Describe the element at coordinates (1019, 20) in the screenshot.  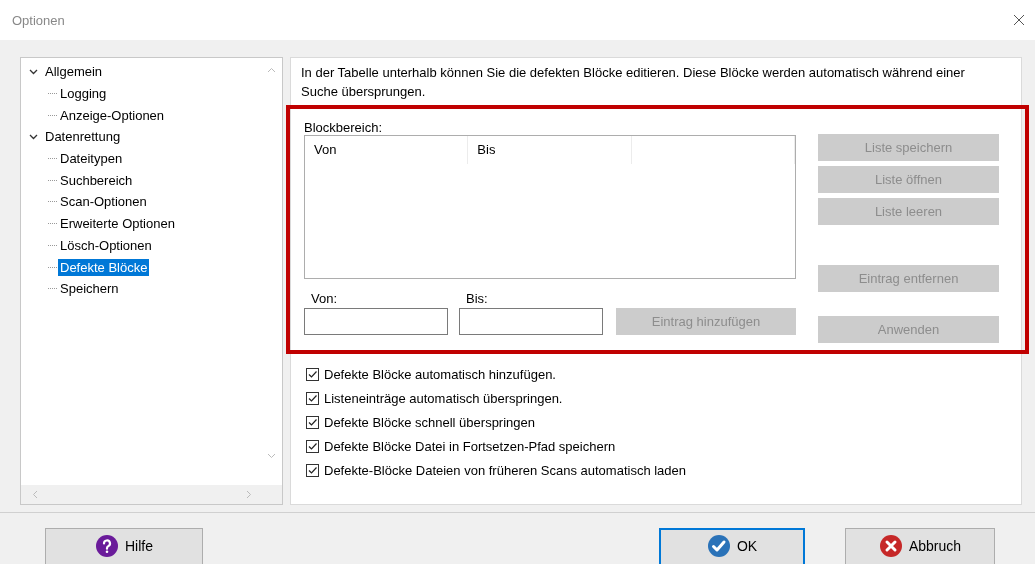
I see `close-icon` at that location.